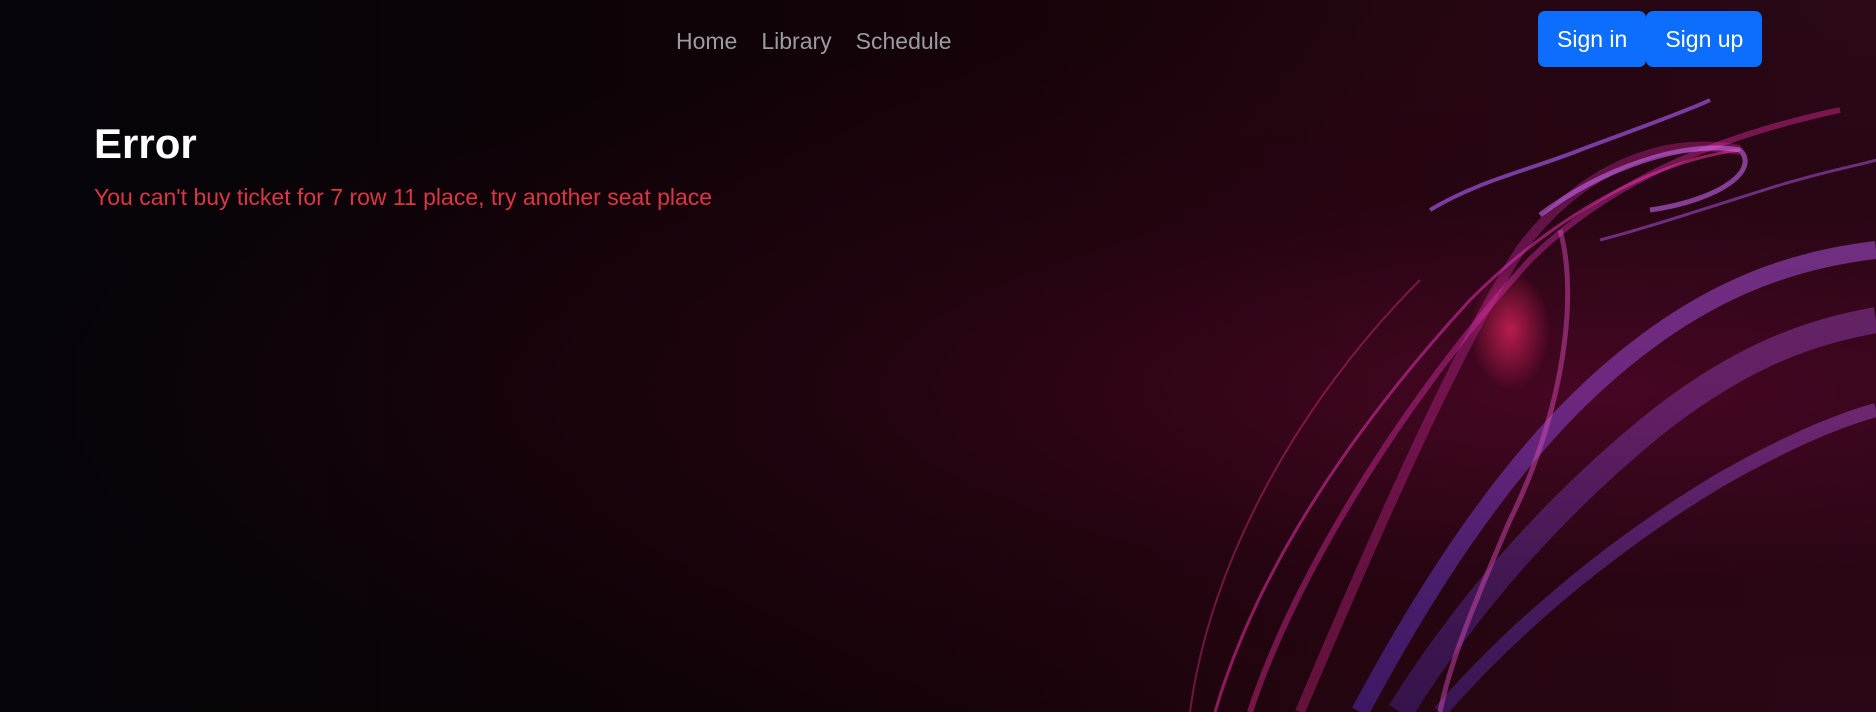  What do you see at coordinates (145, 143) in the screenshot?
I see `page-title: Error` at bounding box center [145, 143].